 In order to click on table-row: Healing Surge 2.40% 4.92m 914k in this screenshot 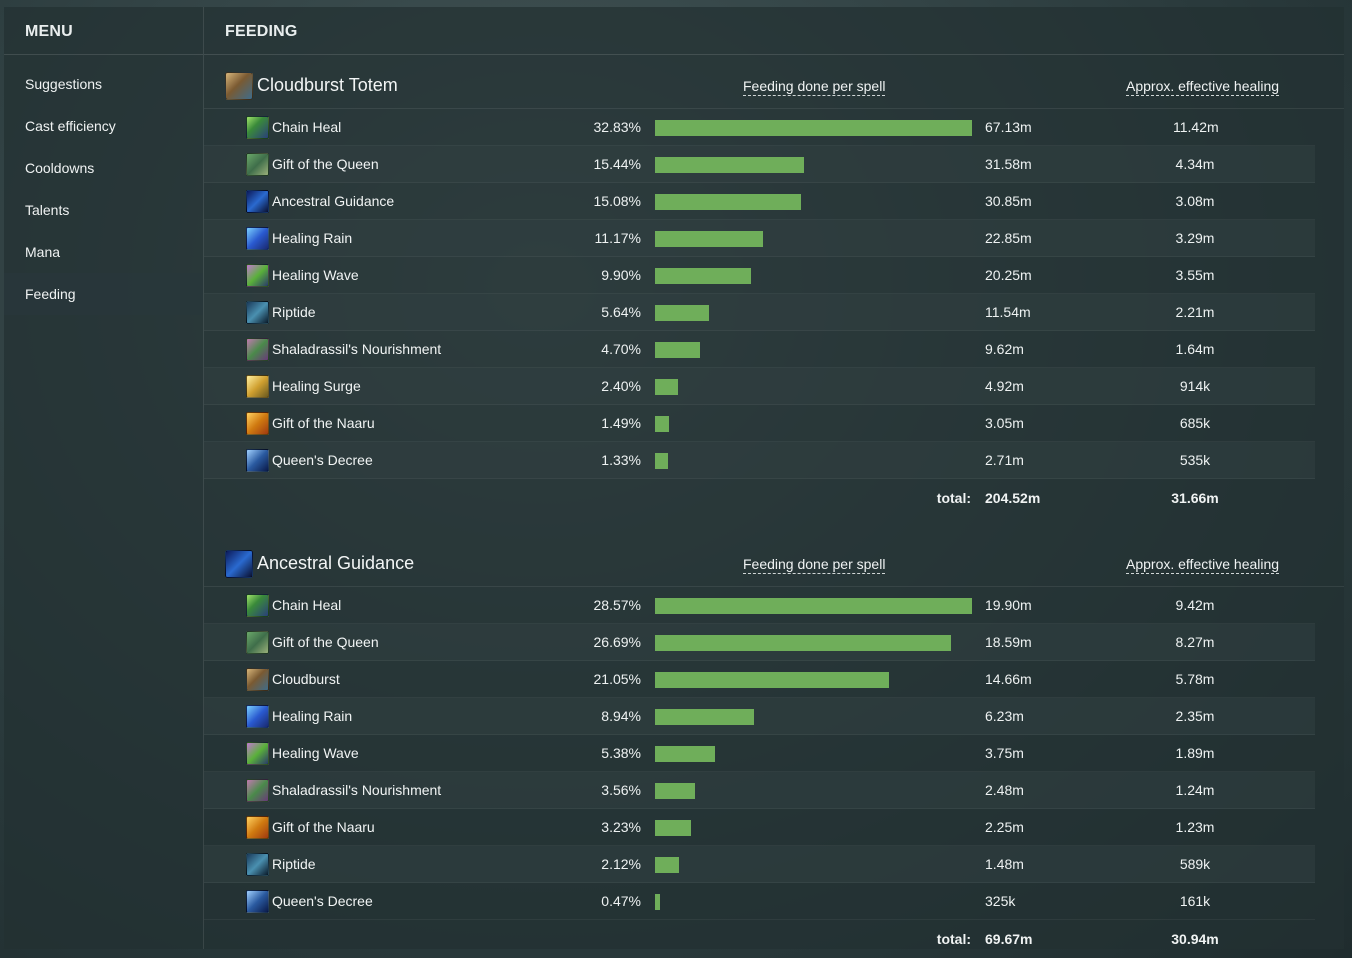, I will do `click(759, 386)`.